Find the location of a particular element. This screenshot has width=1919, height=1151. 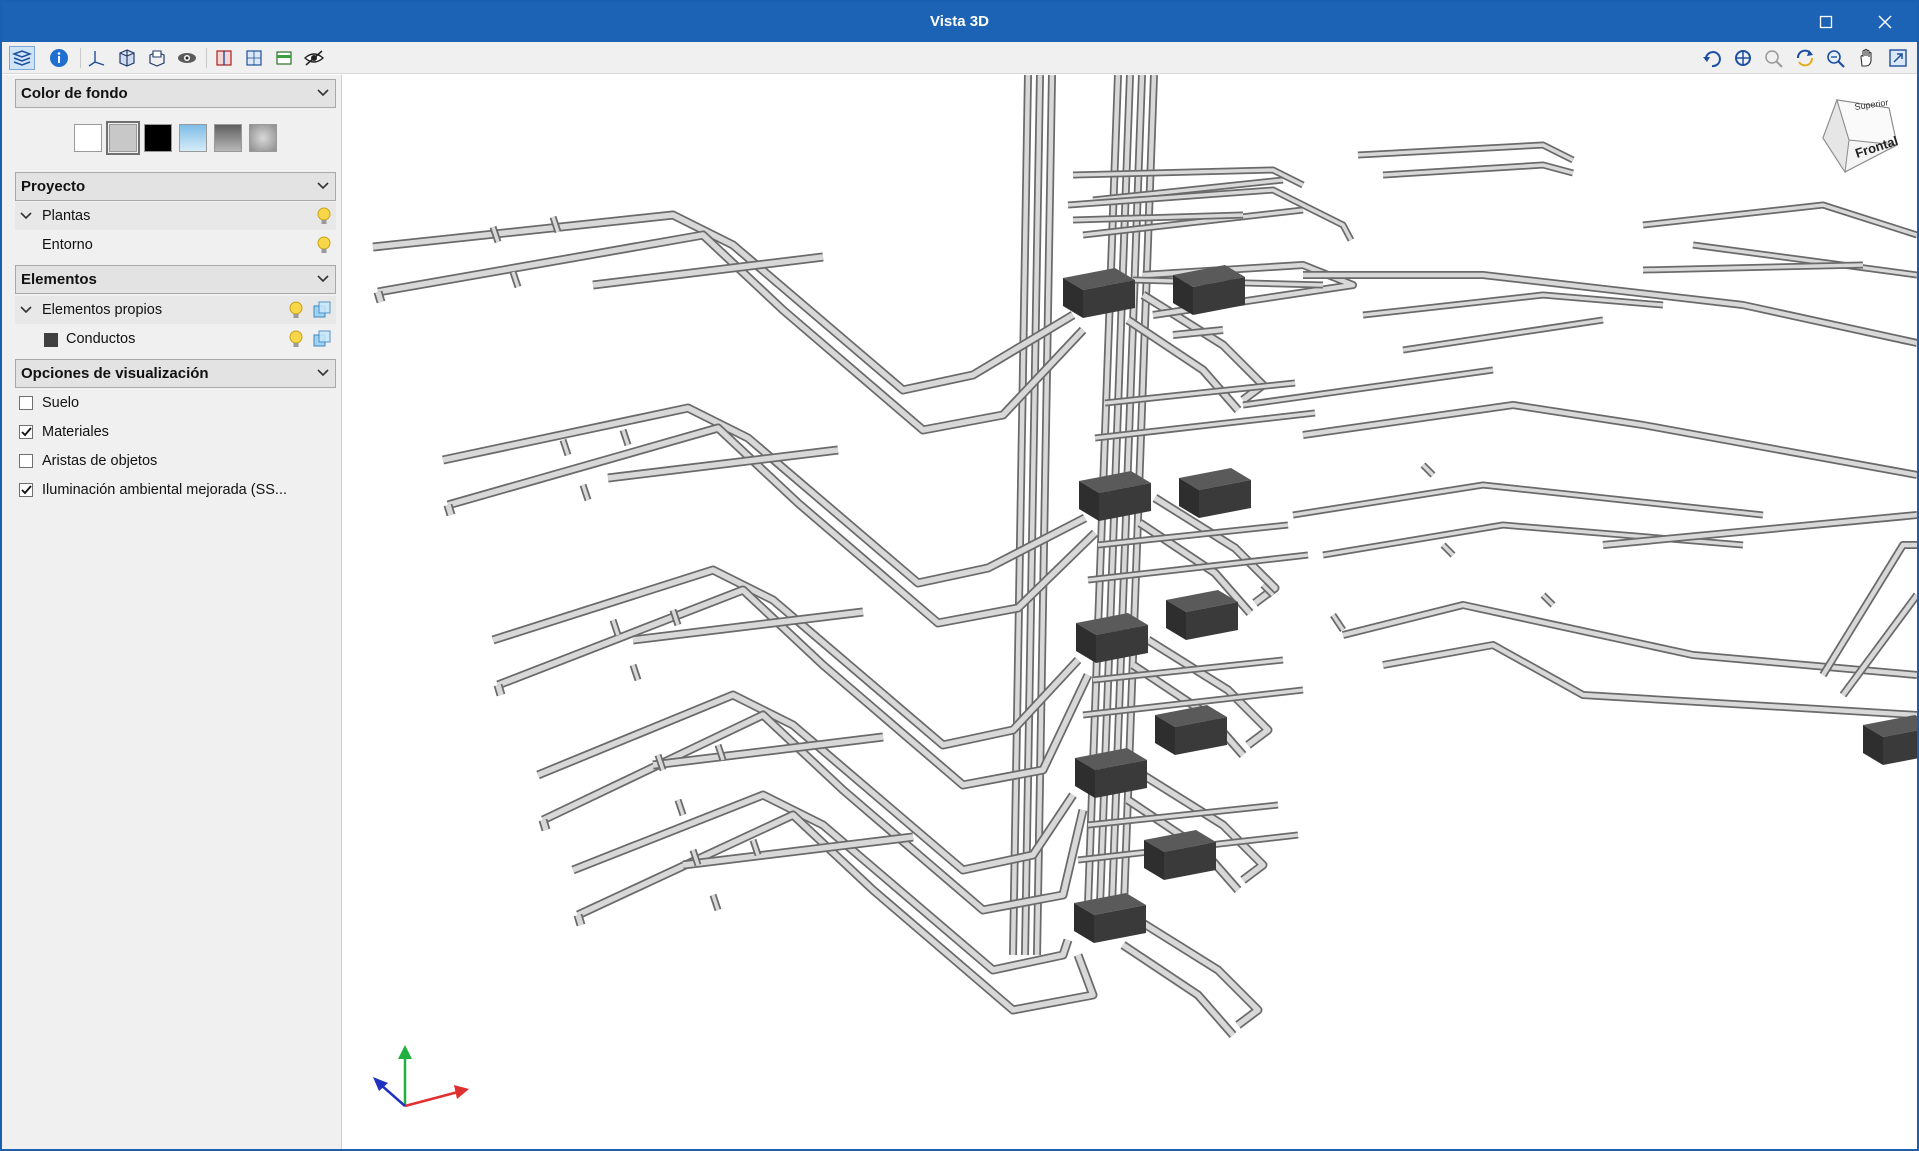

option-label: Aristas de objetos is located at coordinates (100, 461).